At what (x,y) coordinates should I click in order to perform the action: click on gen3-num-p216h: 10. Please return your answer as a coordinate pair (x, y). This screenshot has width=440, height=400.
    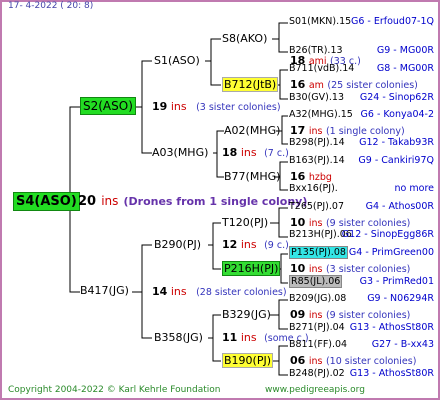
    Looking at the image, I should click on (298, 268).